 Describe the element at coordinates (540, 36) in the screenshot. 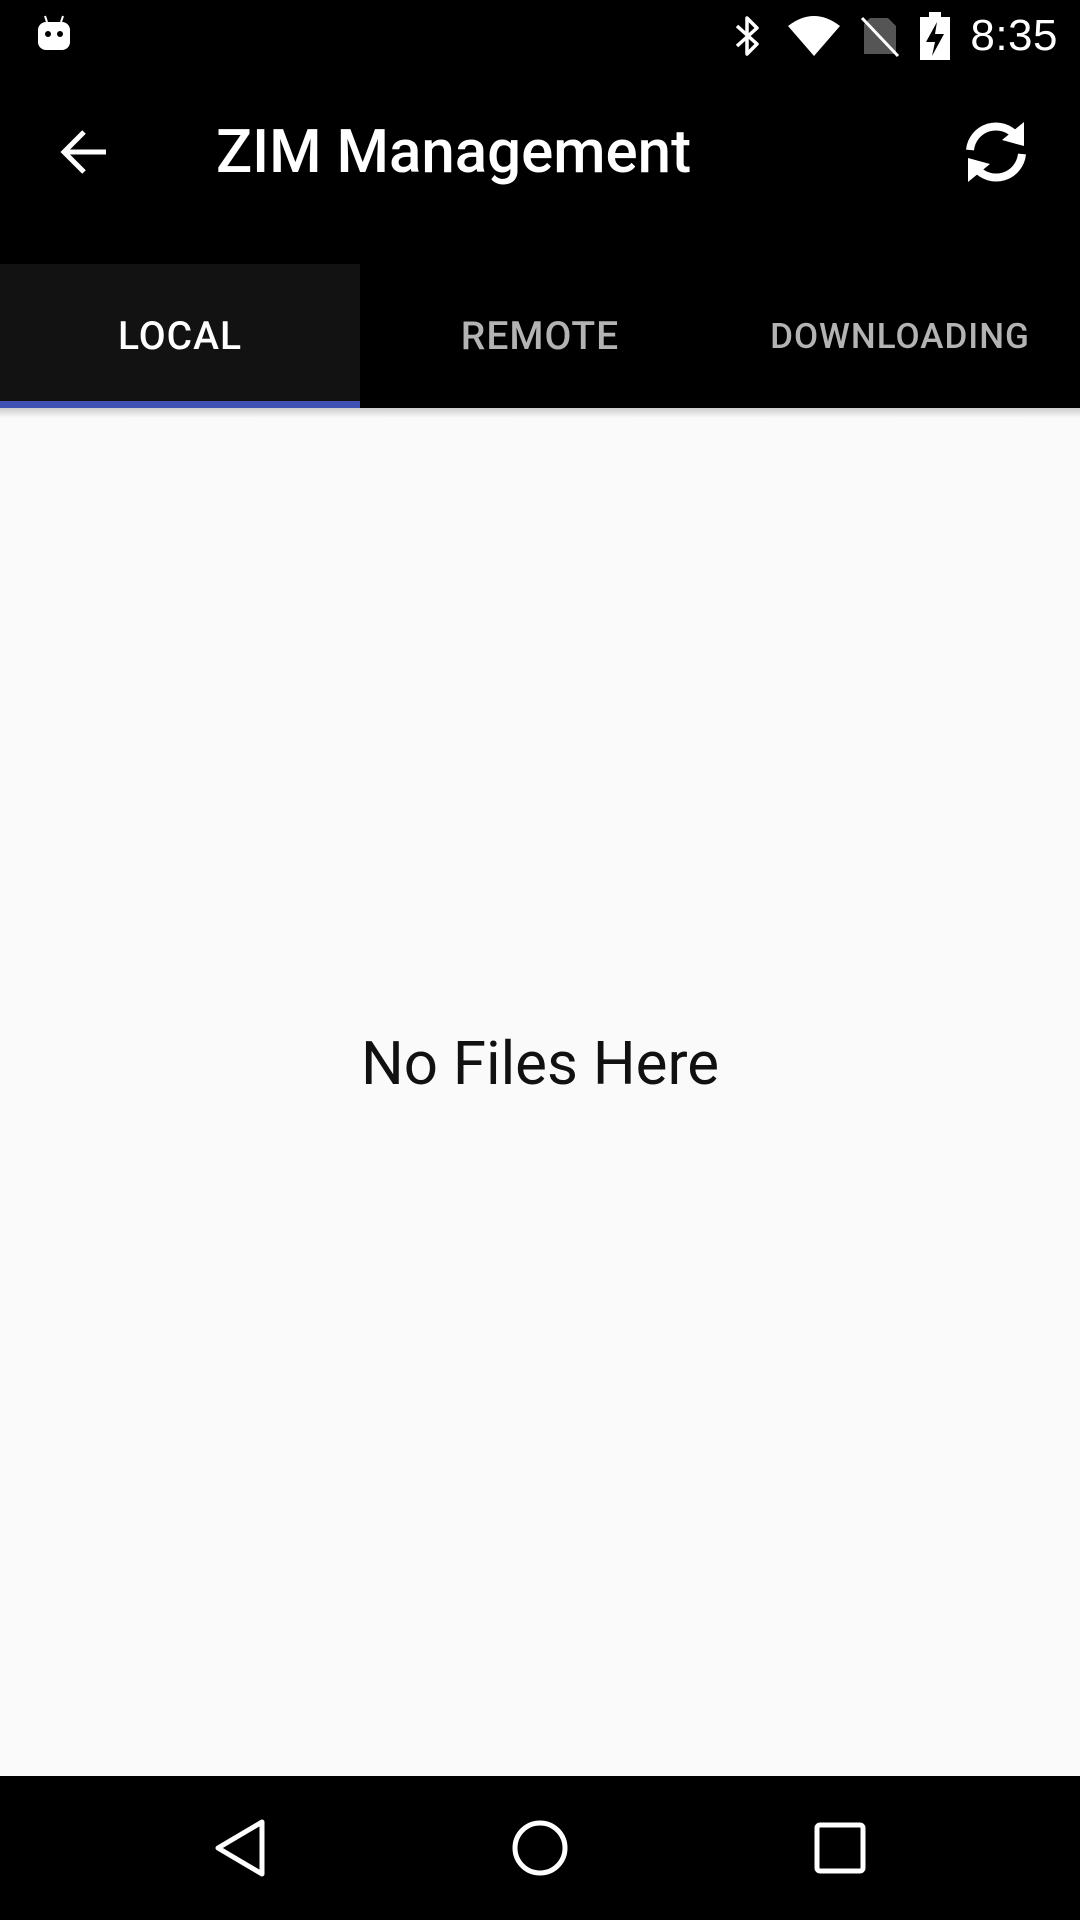

I see `status-bar: 8:35` at that location.